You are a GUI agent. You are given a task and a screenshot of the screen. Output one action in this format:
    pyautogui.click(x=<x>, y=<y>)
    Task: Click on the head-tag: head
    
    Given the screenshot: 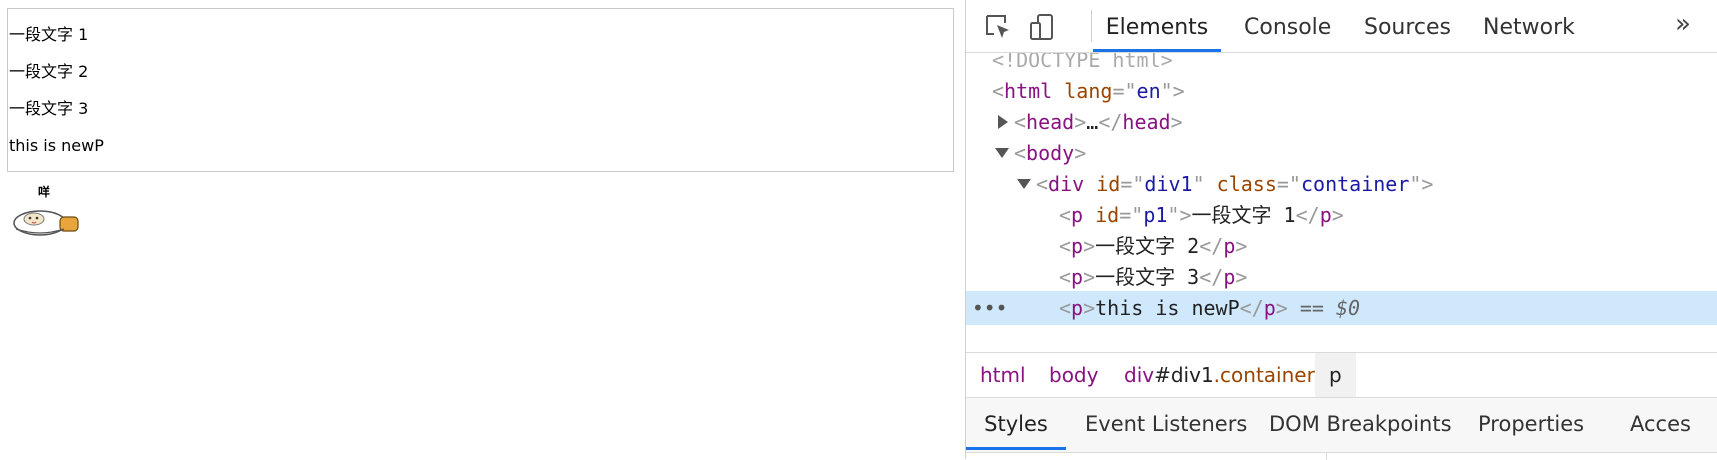 What is the action you would take?
    pyautogui.click(x=1050, y=122)
    